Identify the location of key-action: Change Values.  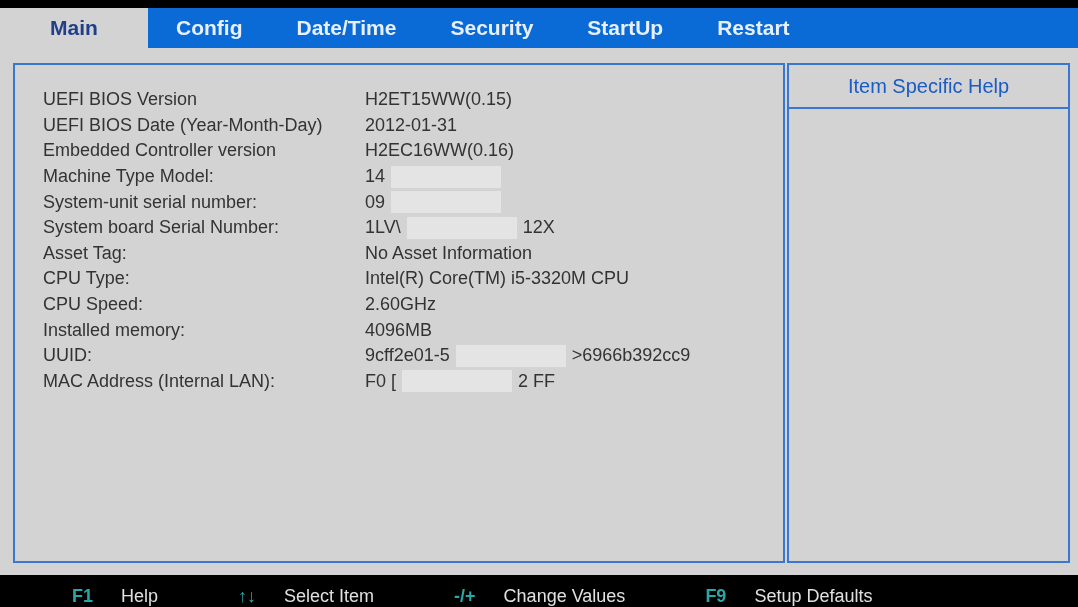
(564, 596).